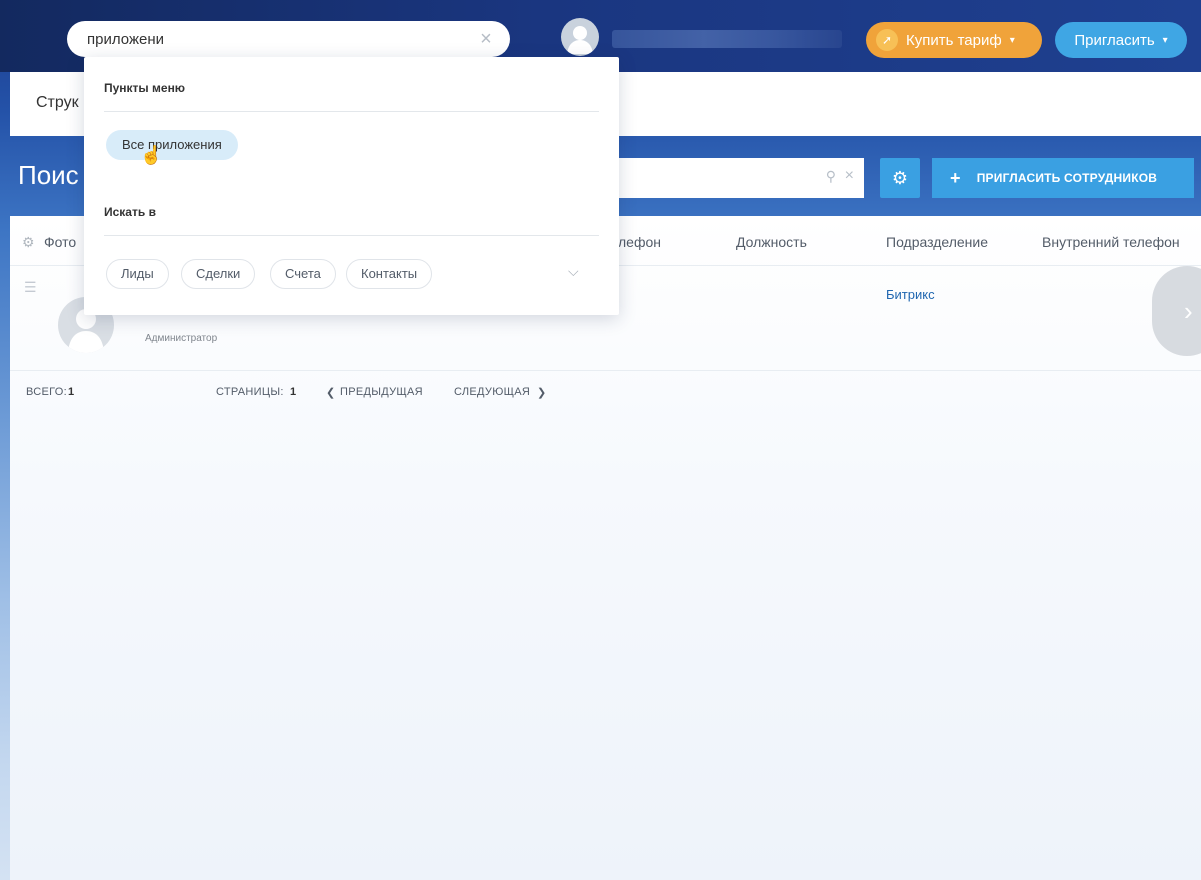 This screenshot has width=1201, height=880. I want to click on column-header: лефон, so click(639, 242).